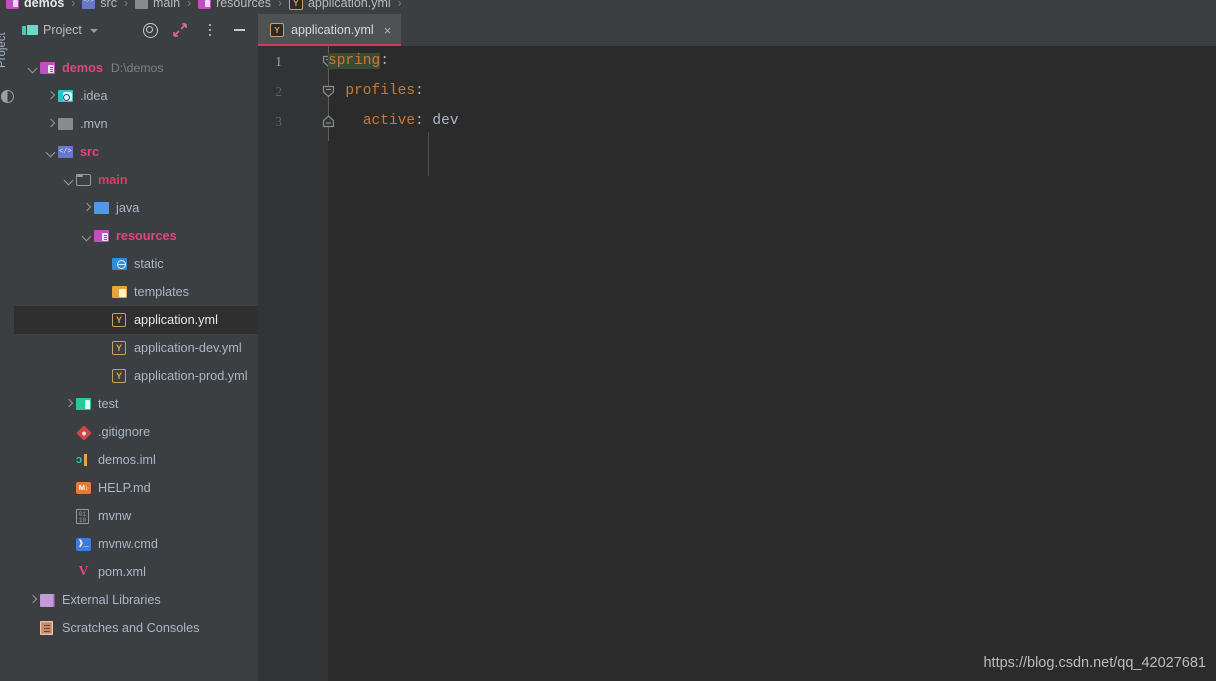  I want to click on tree-node-label: templates, so click(162, 292).